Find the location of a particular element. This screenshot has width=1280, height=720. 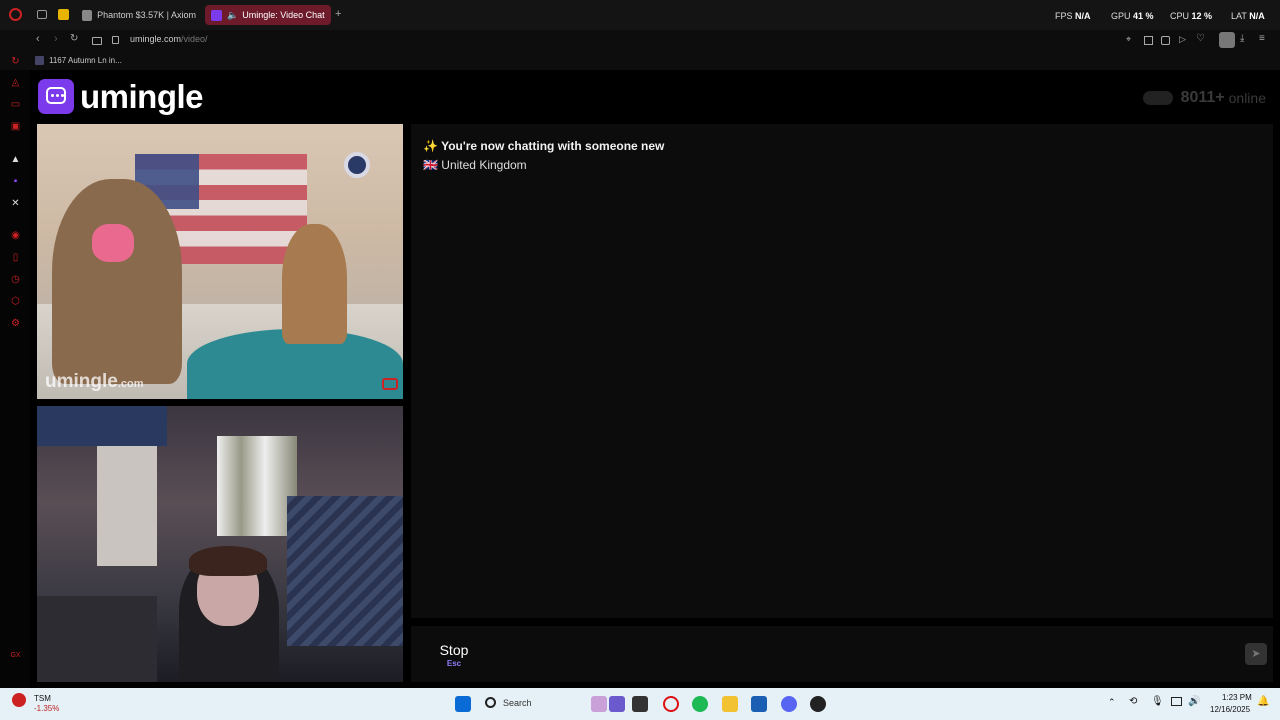

pin-icon: ⌖ is located at coordinates (1128, 39).